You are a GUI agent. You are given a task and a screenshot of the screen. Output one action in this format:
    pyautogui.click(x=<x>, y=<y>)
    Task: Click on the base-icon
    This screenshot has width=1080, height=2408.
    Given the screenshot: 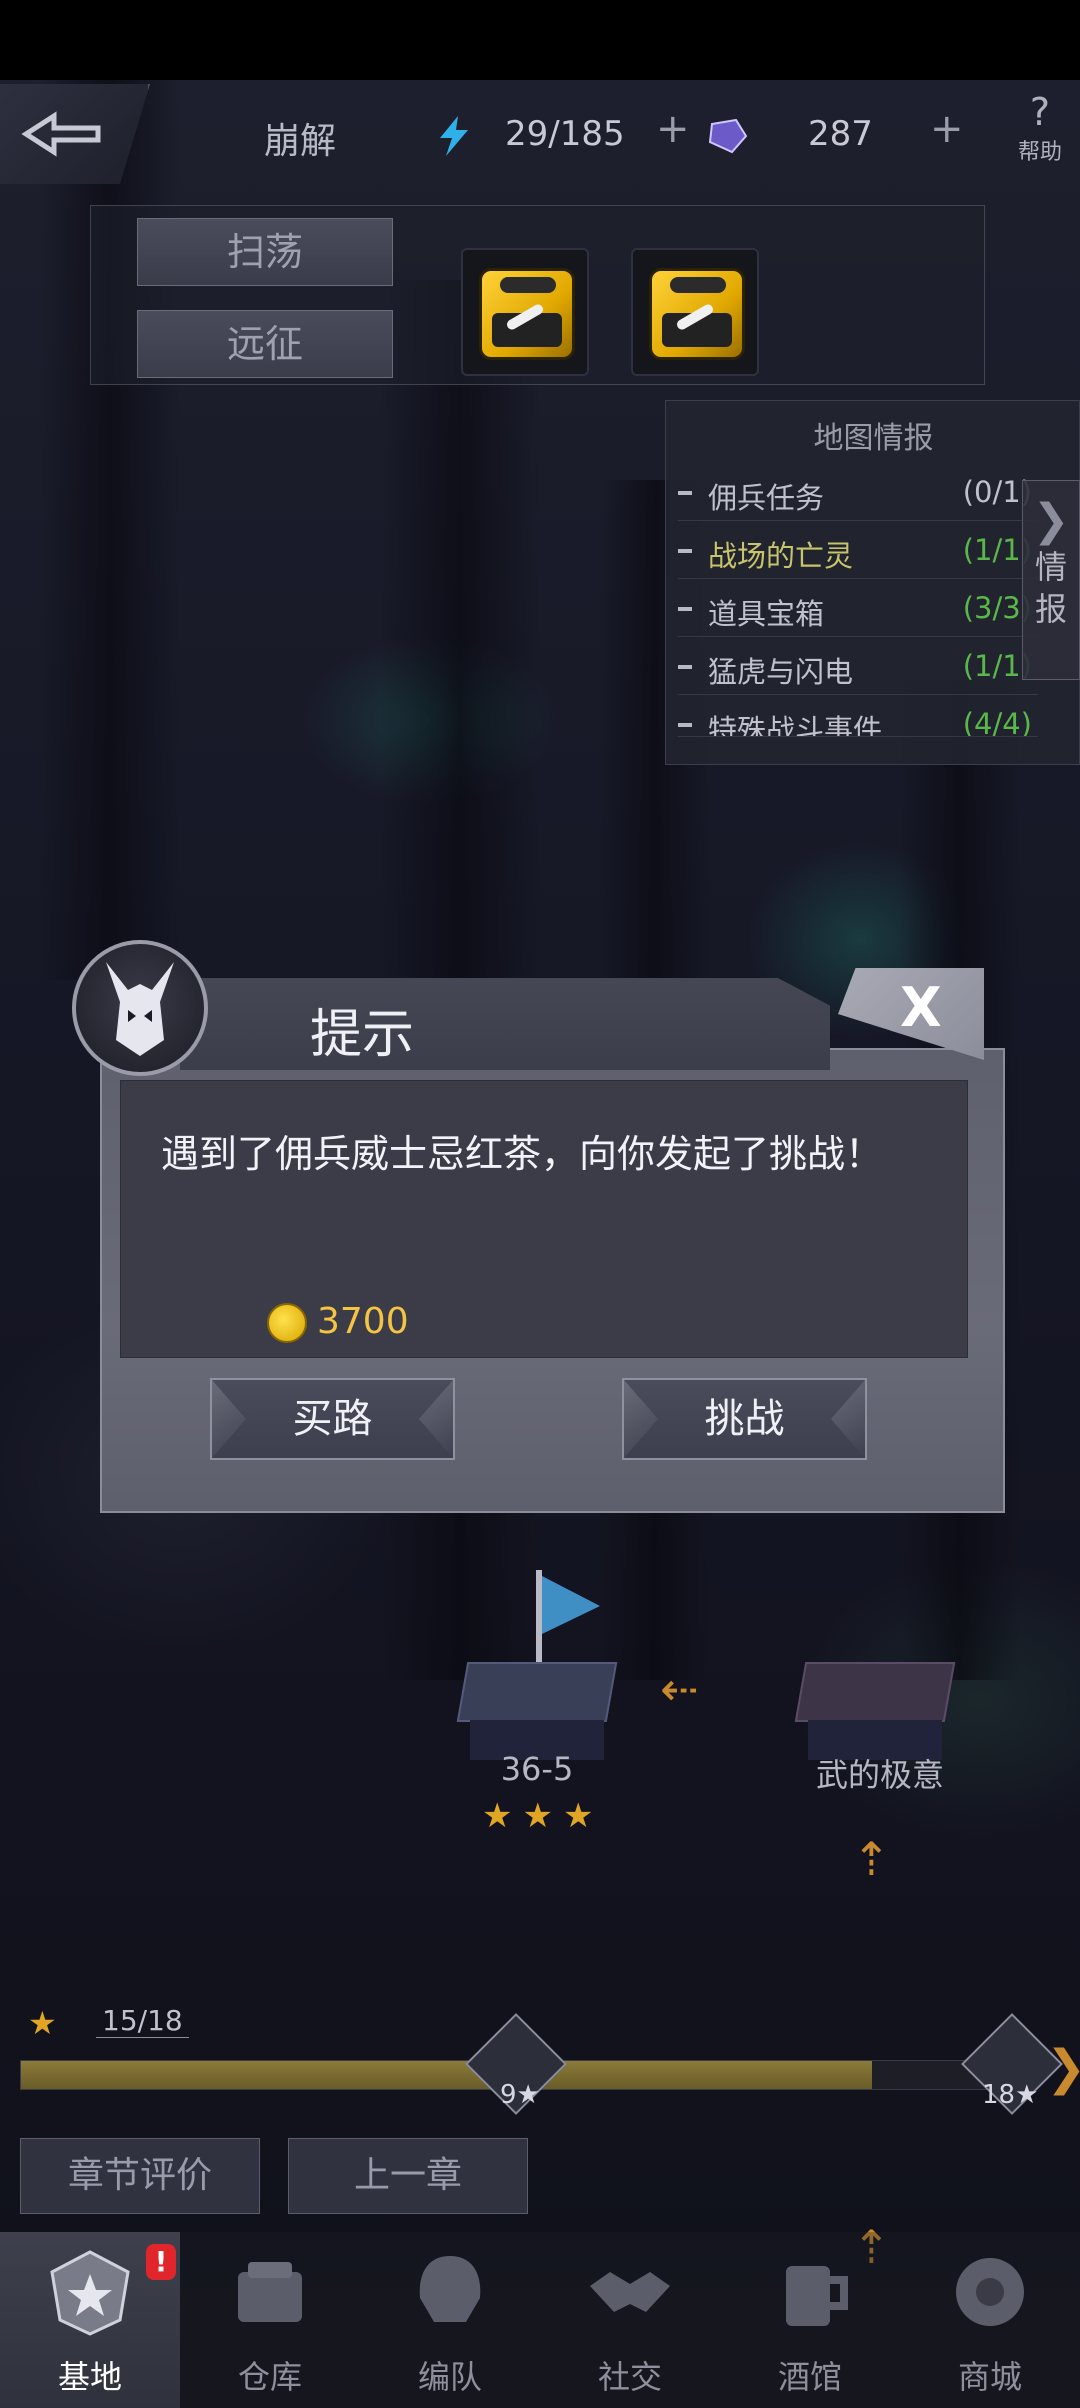 What is the action you would take?
    pyautogui.click(x=90, y=2293)
    